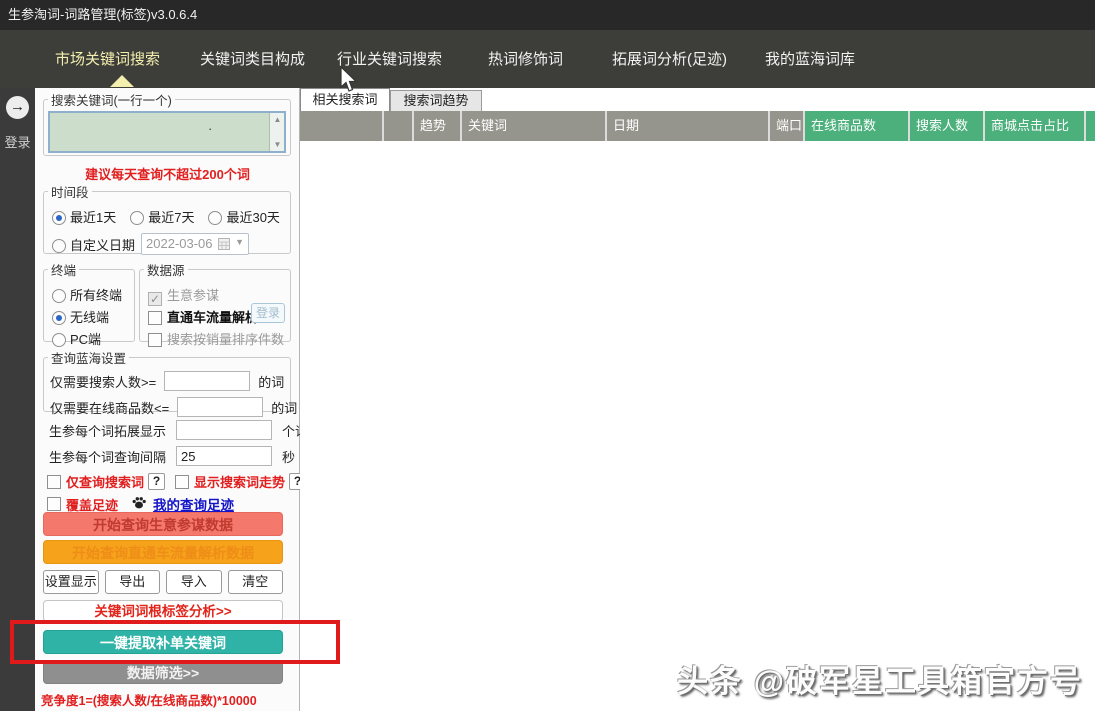 This screenshot has height=711, width=1095. What do you see at coordinates (547, 15) in the screenshot?
I see `window-title: 生参淘词-词路管理(标签)v3.0.6.4` at bounding box center [547, 15].